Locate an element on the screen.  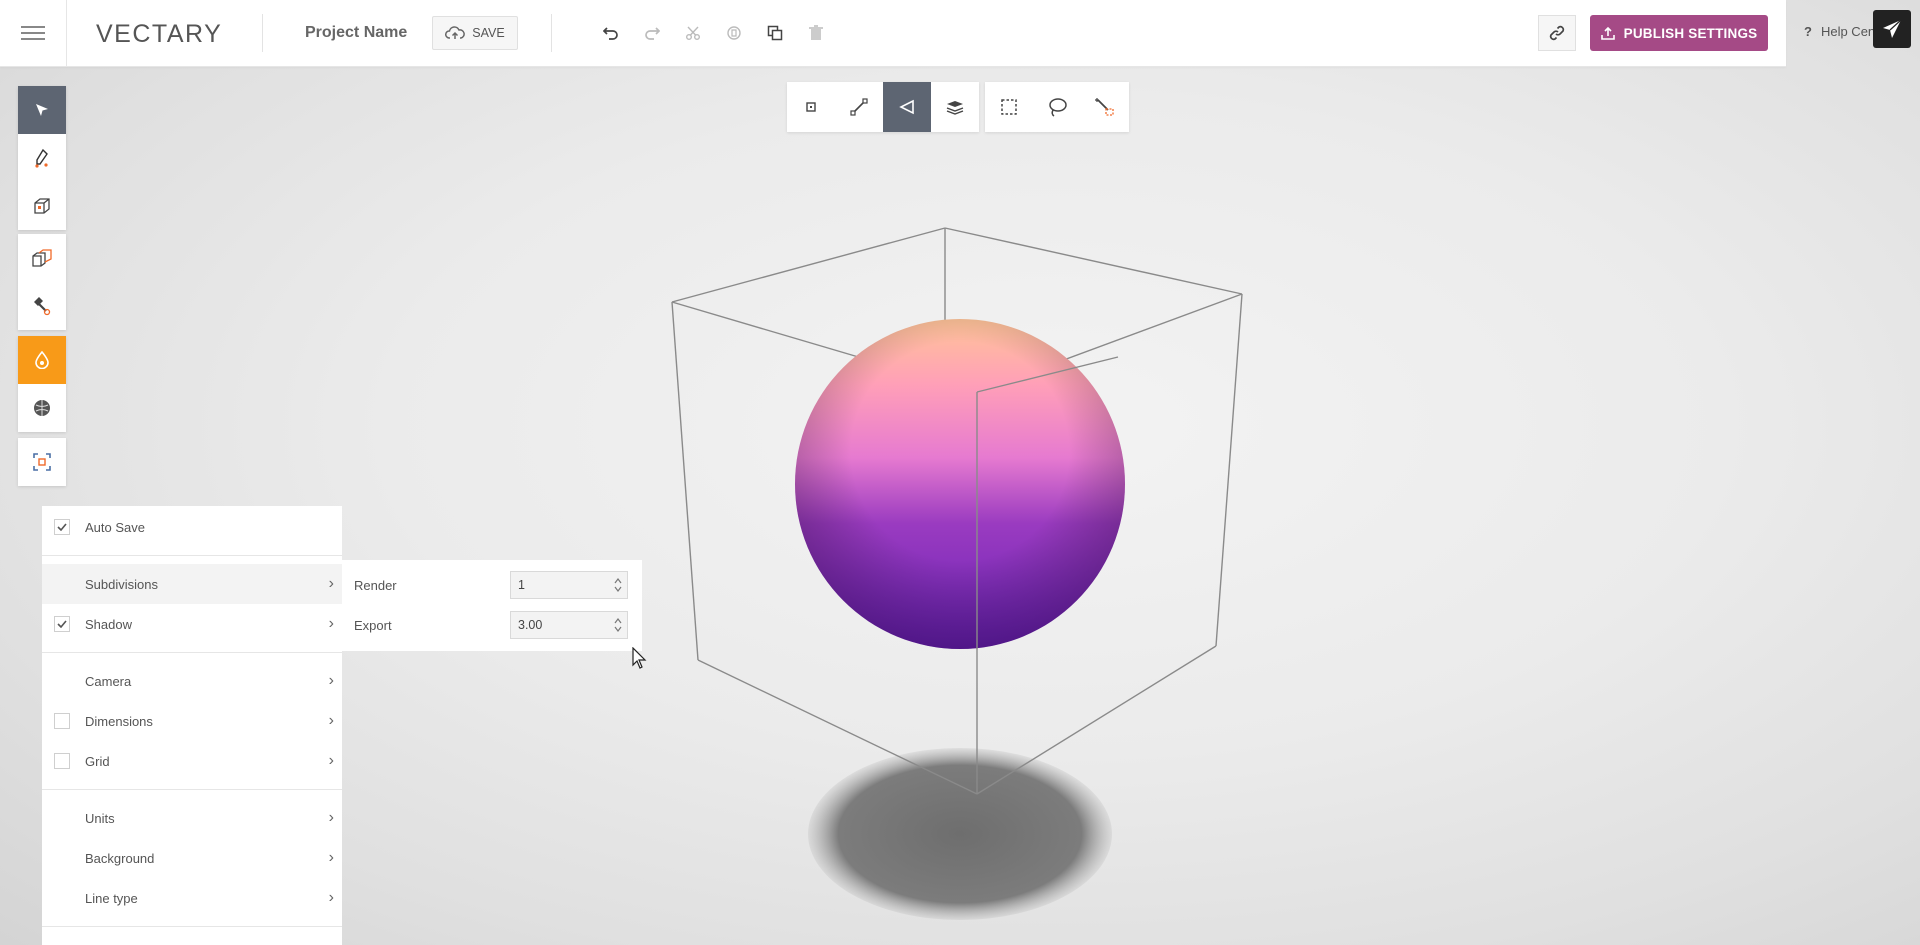
paper-plane-icon is located at coordinates (1892, 28).